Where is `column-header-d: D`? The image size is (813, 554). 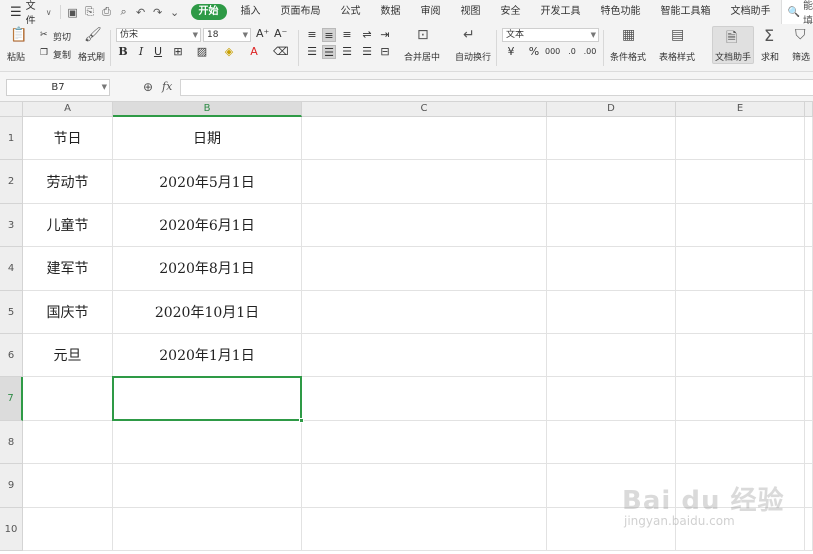
column-header-d: D is located at coordinates (611, 109).